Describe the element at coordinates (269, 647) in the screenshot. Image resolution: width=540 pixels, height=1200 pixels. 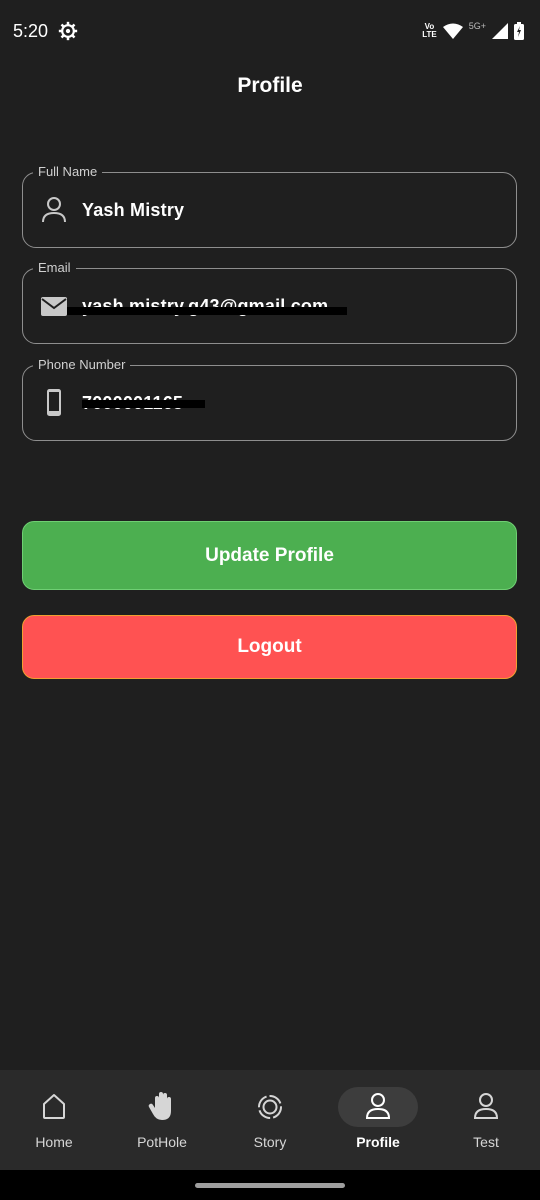
I see `logout-button: Logout` at that location.